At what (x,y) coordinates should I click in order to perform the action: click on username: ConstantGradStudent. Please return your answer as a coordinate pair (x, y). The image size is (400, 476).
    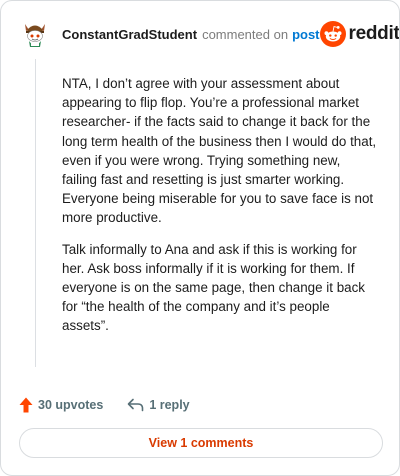
    Looking at the image, I should click on (129, 34).